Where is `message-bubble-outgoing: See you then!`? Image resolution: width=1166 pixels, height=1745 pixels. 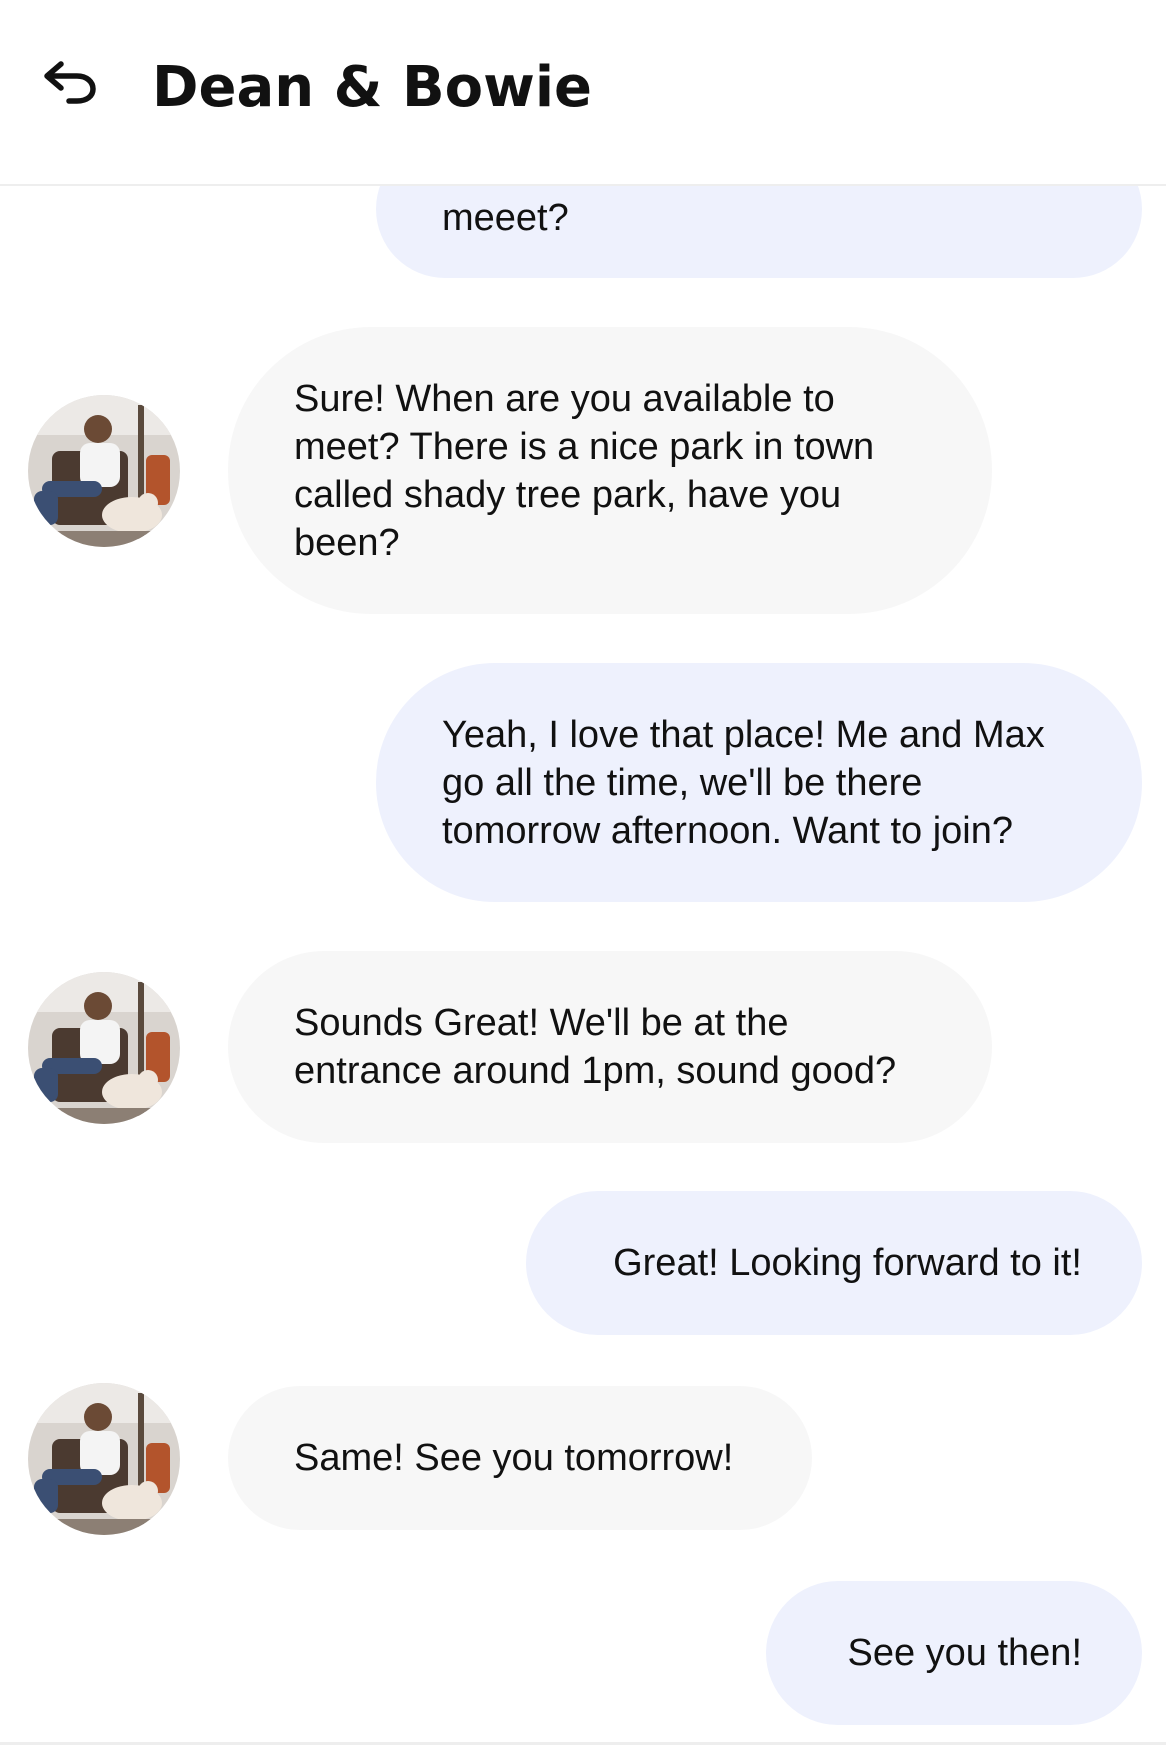
message-bubble-outgoing: See you then! is located at coordinates (954, 1653).